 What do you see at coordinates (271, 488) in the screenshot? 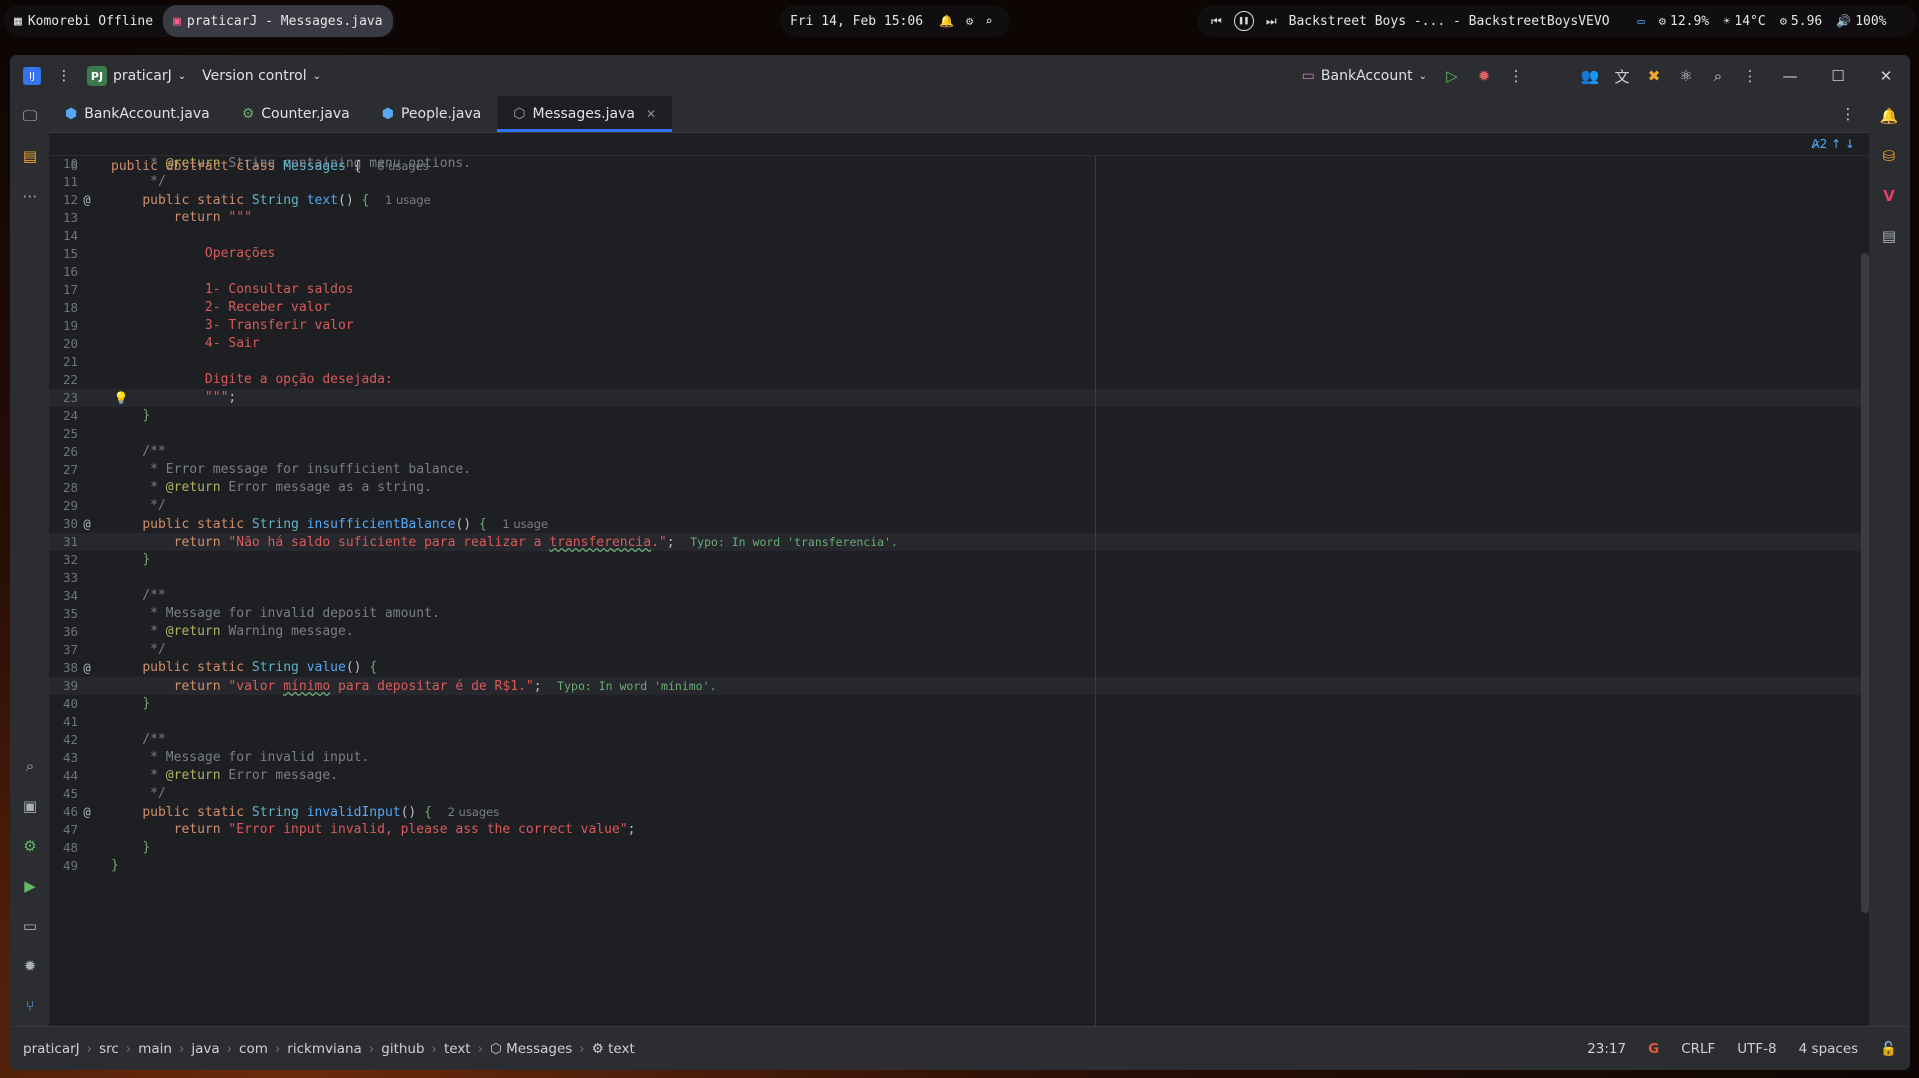
I see `code-text: * @return Error message as a string.` at bounding box center [271, 488].